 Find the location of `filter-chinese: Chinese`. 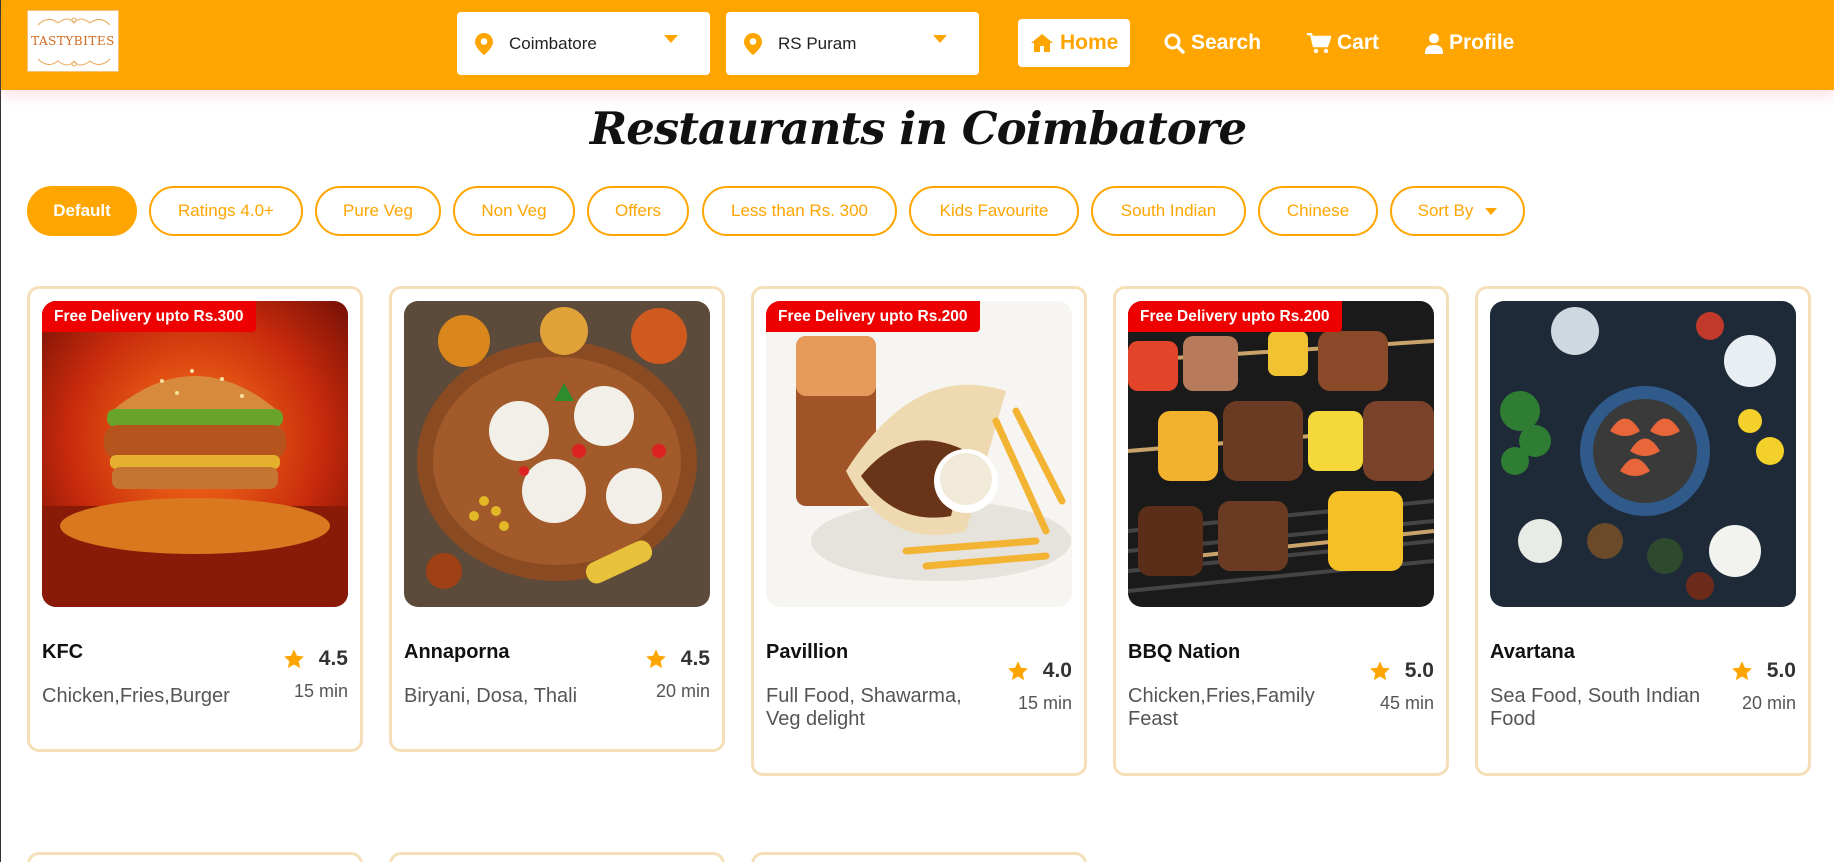

filter-chinese: Chinese is located at coordinates (1318, 211).